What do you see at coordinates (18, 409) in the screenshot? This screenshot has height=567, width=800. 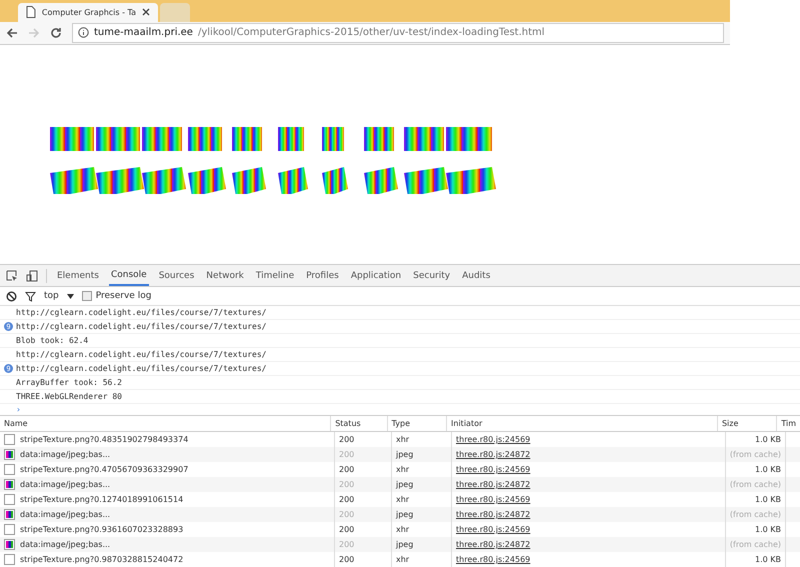 I see `console-prompt: ›` at bounding box center [18, 409].